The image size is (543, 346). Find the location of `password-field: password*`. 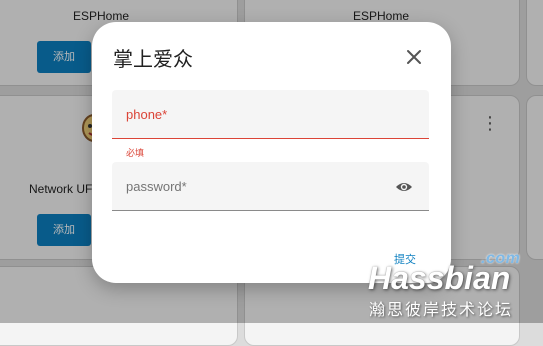

password-field: password* is located at coordinates (270, 186).